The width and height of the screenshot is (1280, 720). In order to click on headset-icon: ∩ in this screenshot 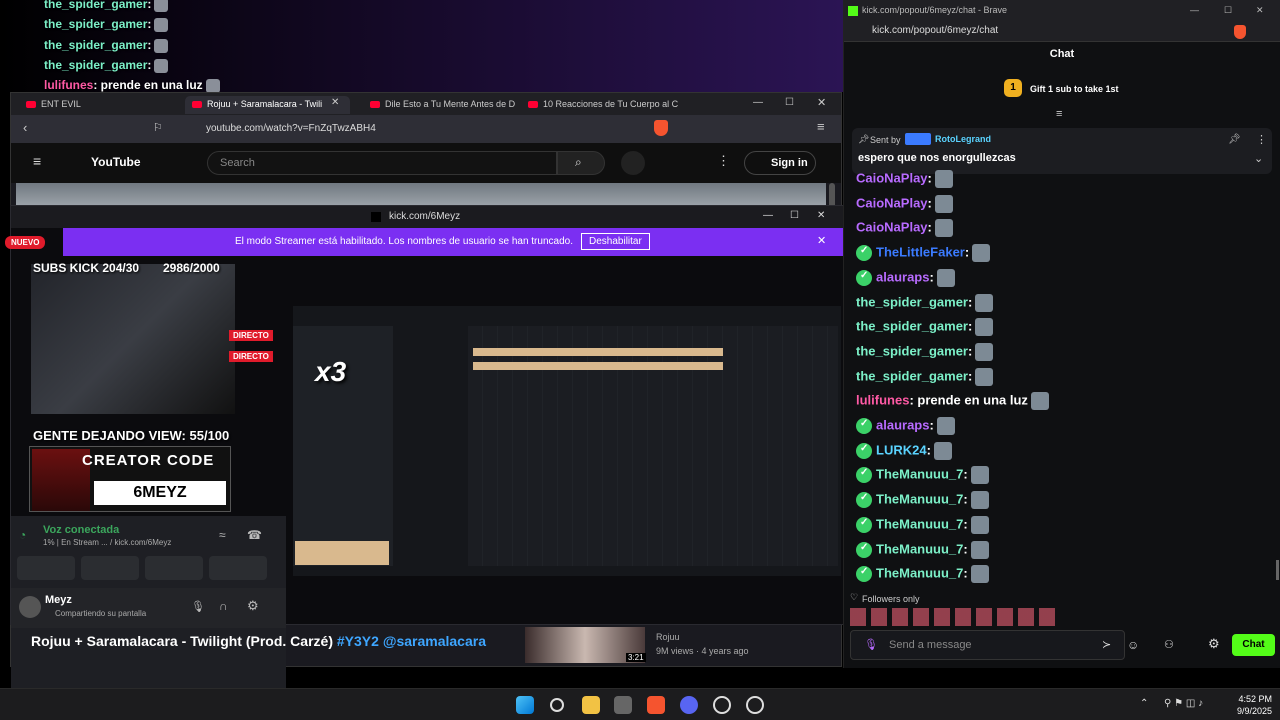, I will do `click(223, 606)`.